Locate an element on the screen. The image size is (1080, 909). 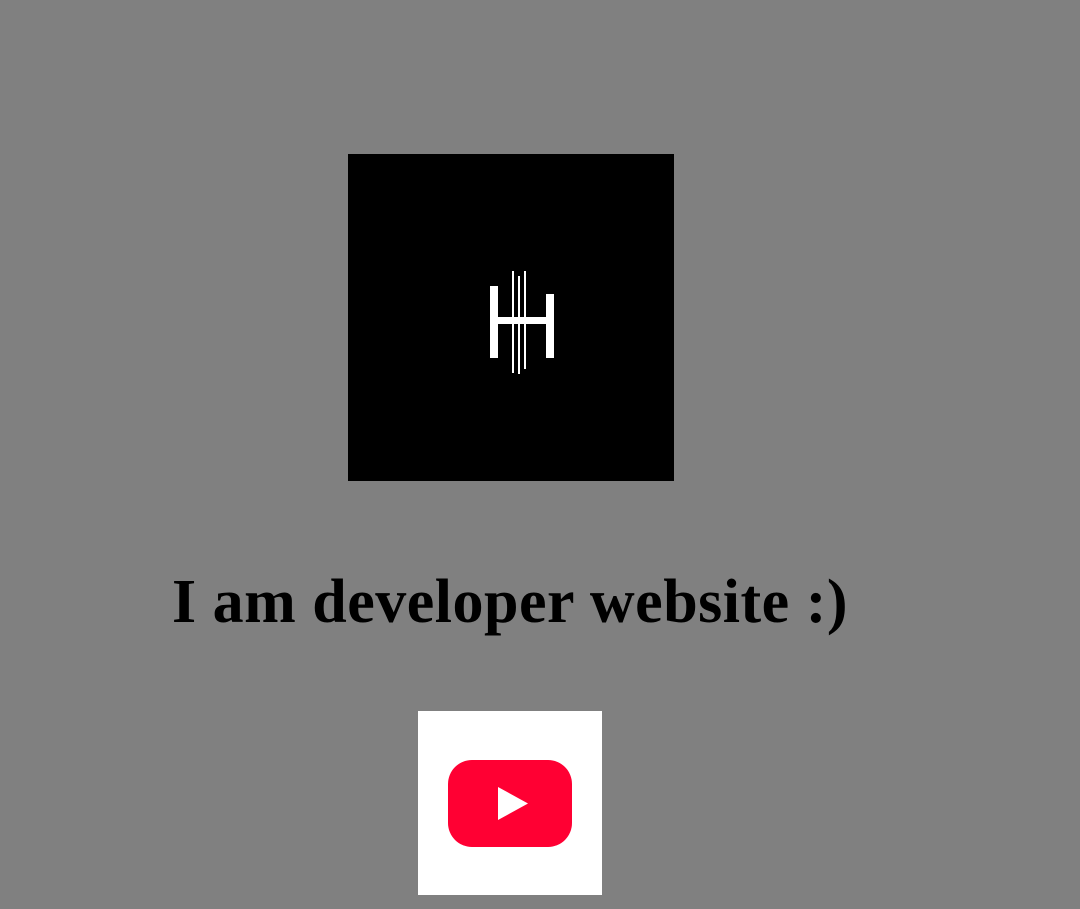
youtube-link is located at coordinates (510, 803).